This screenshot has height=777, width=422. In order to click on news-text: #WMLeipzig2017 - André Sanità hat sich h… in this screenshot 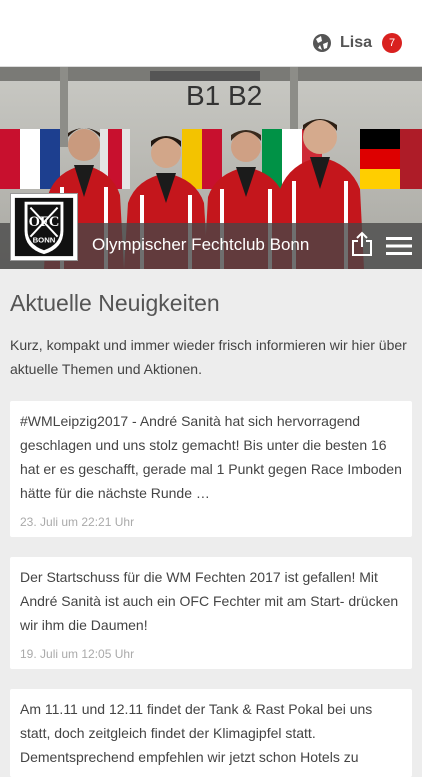, I will do `click(211, 457)`.